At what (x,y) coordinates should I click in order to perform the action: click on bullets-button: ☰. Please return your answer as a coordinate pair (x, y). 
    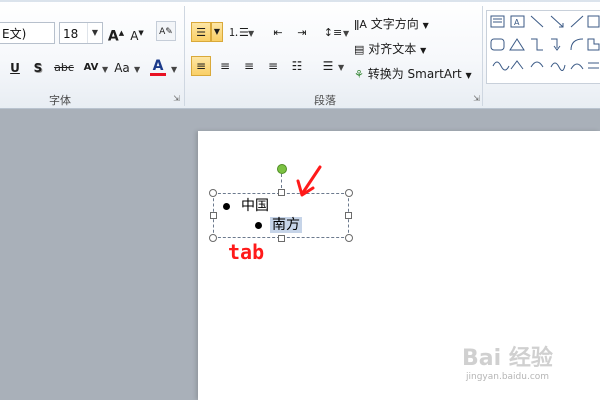
    Looking at the image, I should click on (201, 32).